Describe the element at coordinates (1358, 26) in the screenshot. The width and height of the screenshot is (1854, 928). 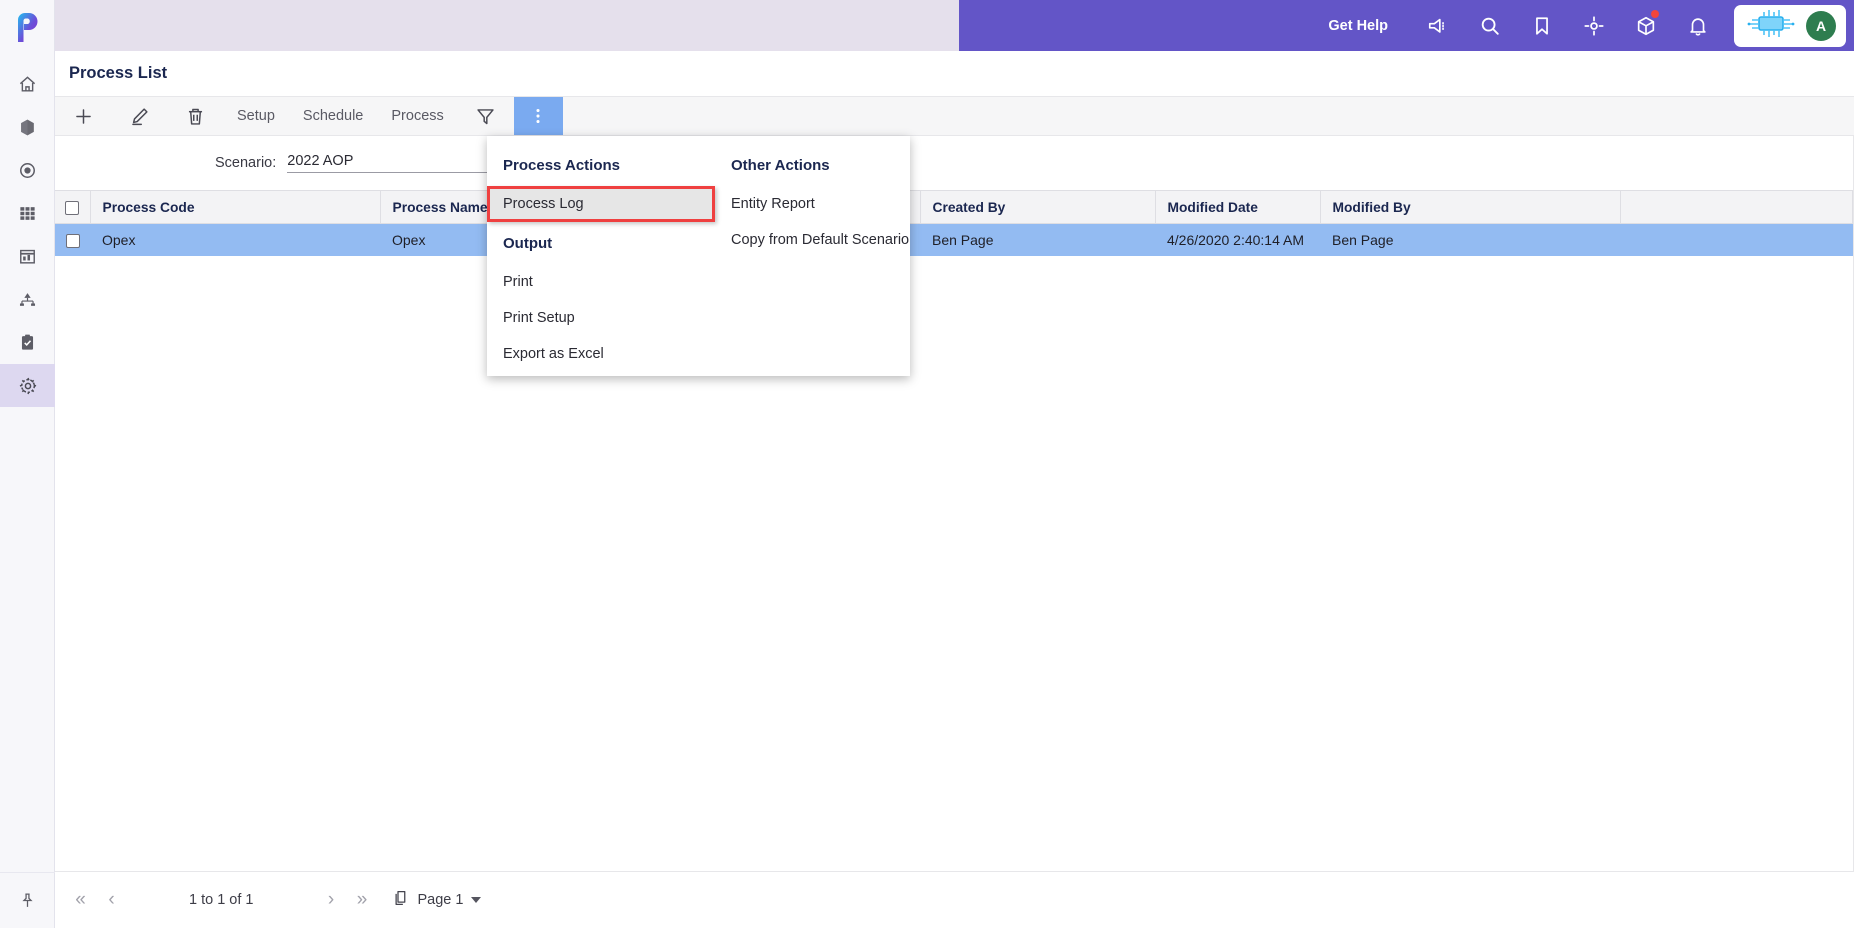
I see `get-help-link: Get Help` at that location.